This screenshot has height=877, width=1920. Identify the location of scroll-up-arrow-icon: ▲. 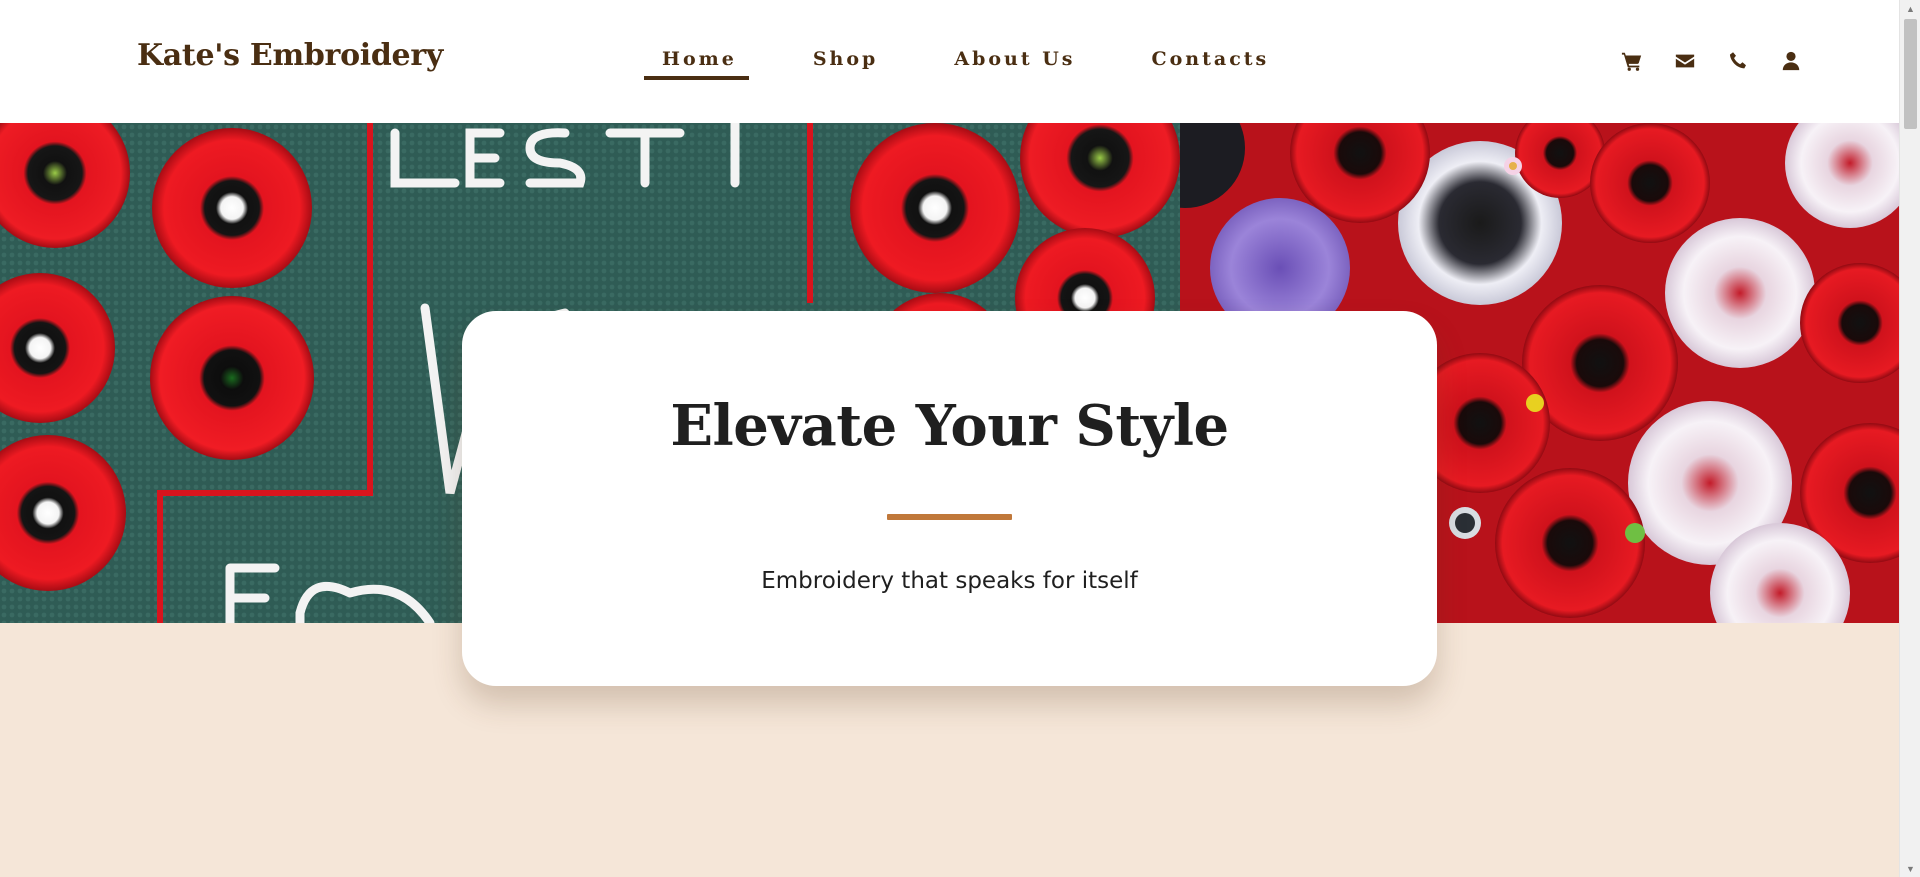
(1910, 8).